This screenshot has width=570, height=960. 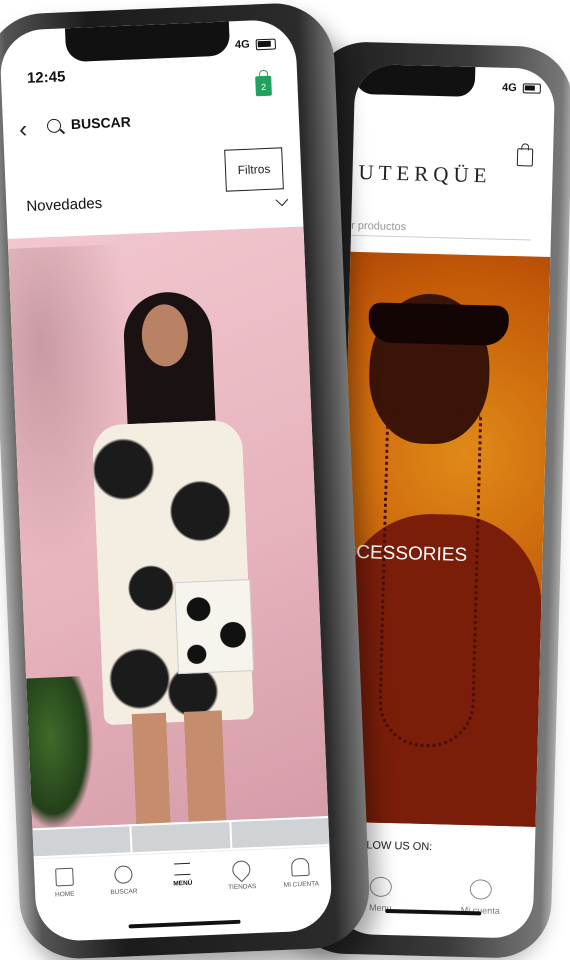 I want to click on home-icon, so click(x=64, y=877).